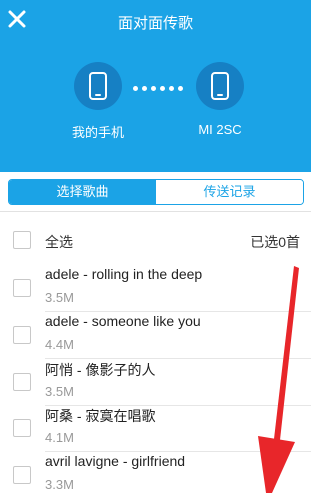 This screenshot has width=320, height=493. Describe the element at coordinates (155, 288) in the screenshot. I see `song-row: adele - rolling in the deep 3.5M` at that location.